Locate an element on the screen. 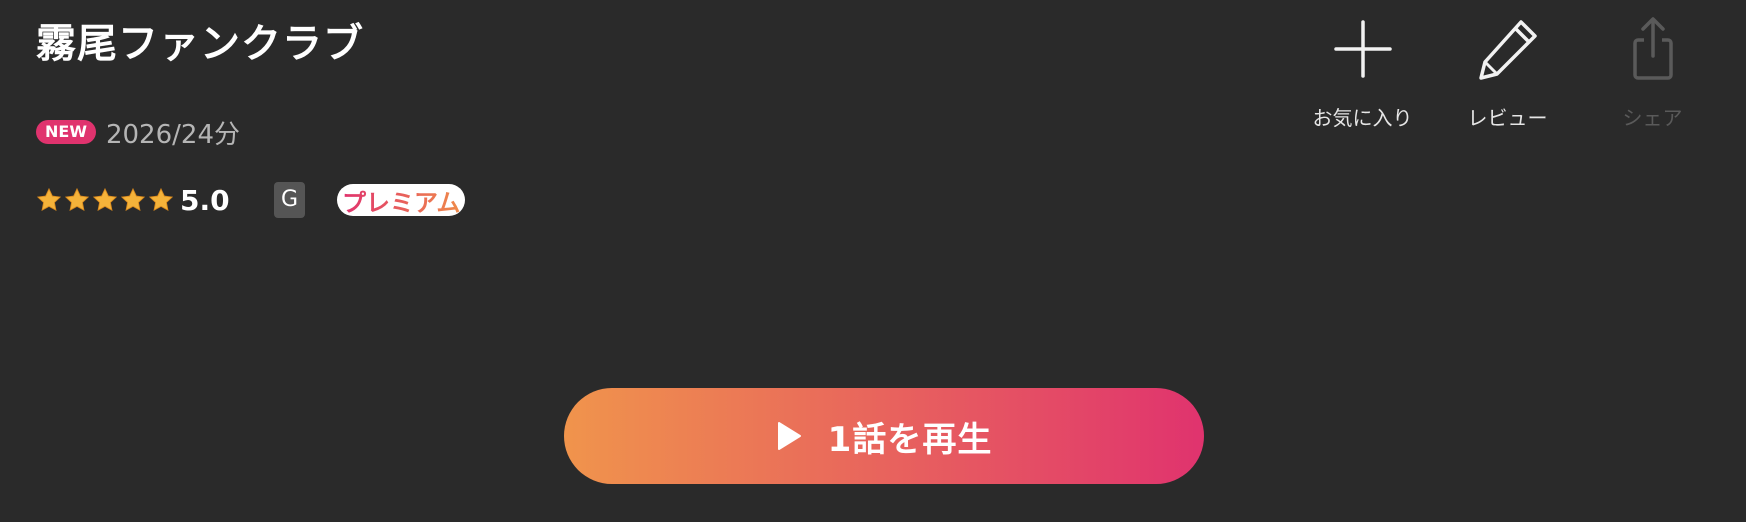 The width and height of the screenshot is (1746, 522). play-button-label: 1話を再生 is located at coordinates (910, 439).